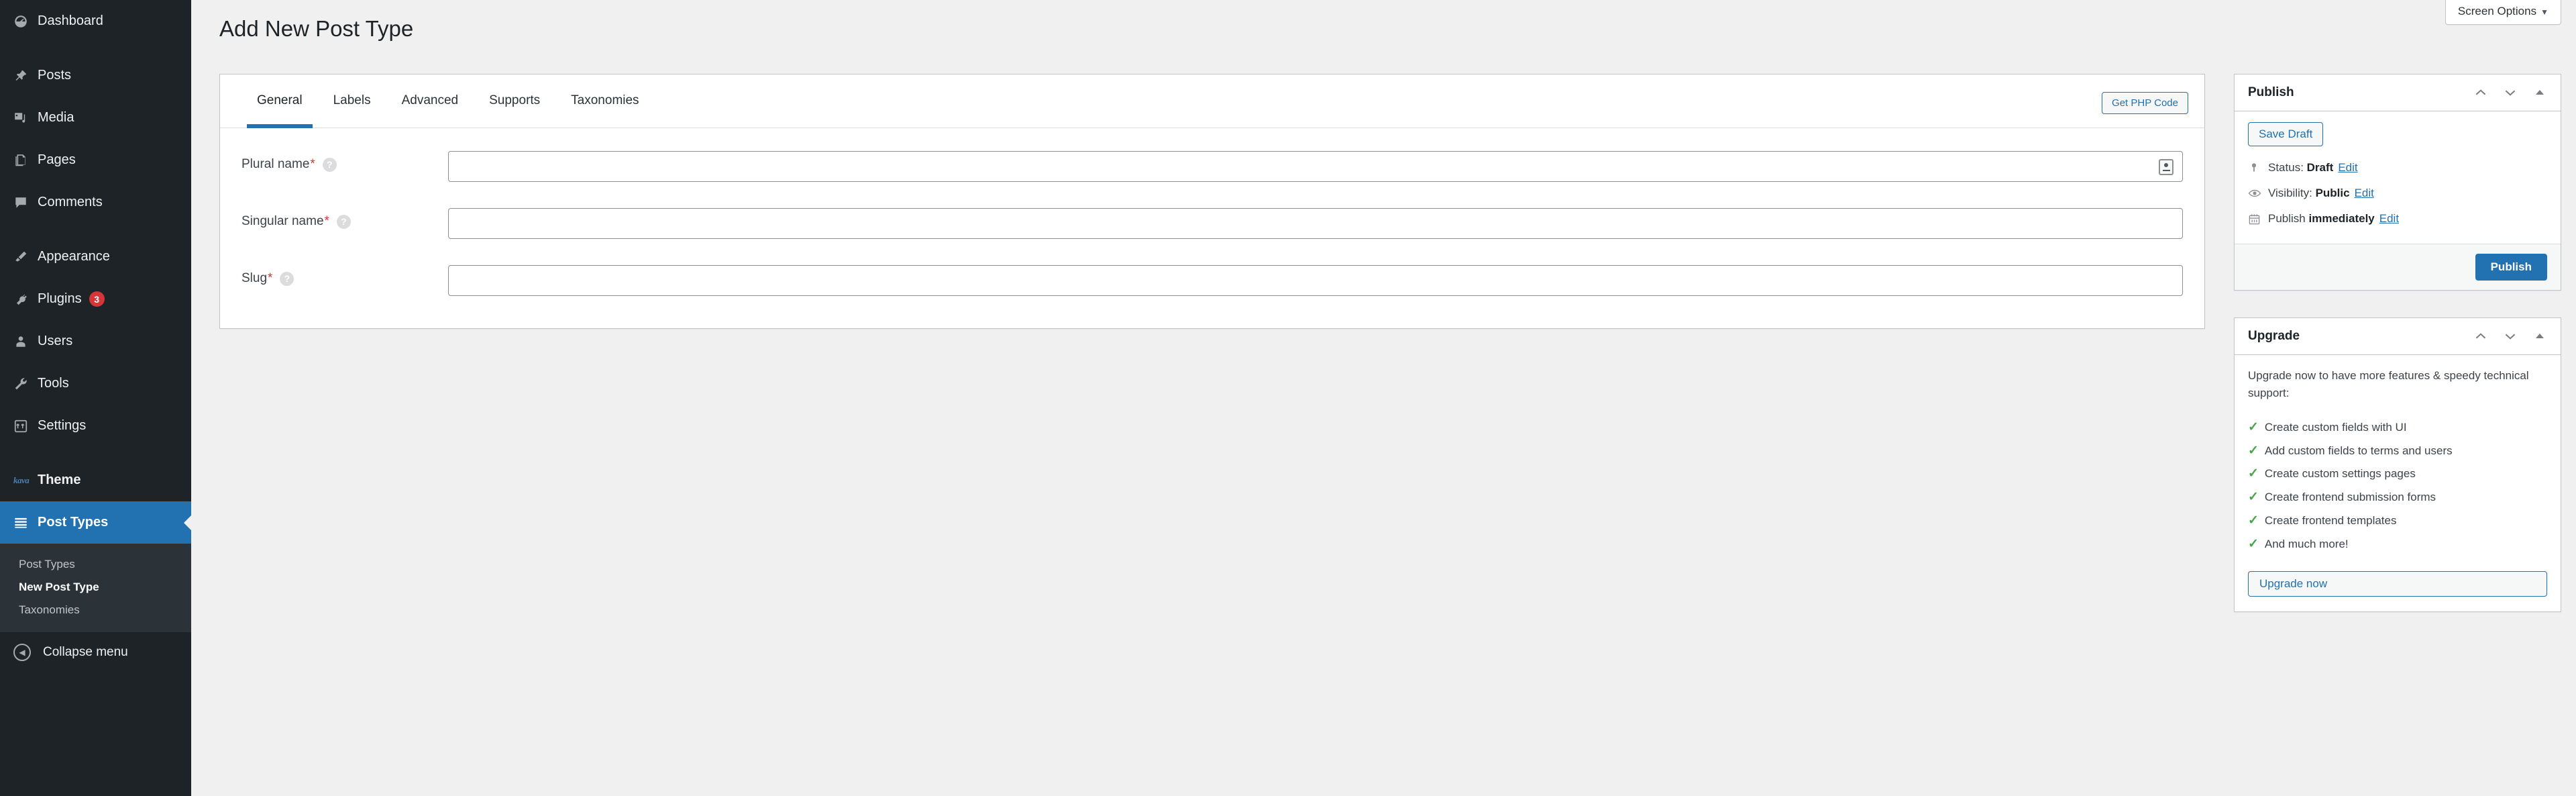 The width and height of the screenshot is (2576, 796). Describe the element at coordinates (2544, 12) in the screenshot. I see `chevron-down-icon: ▼` at that location.